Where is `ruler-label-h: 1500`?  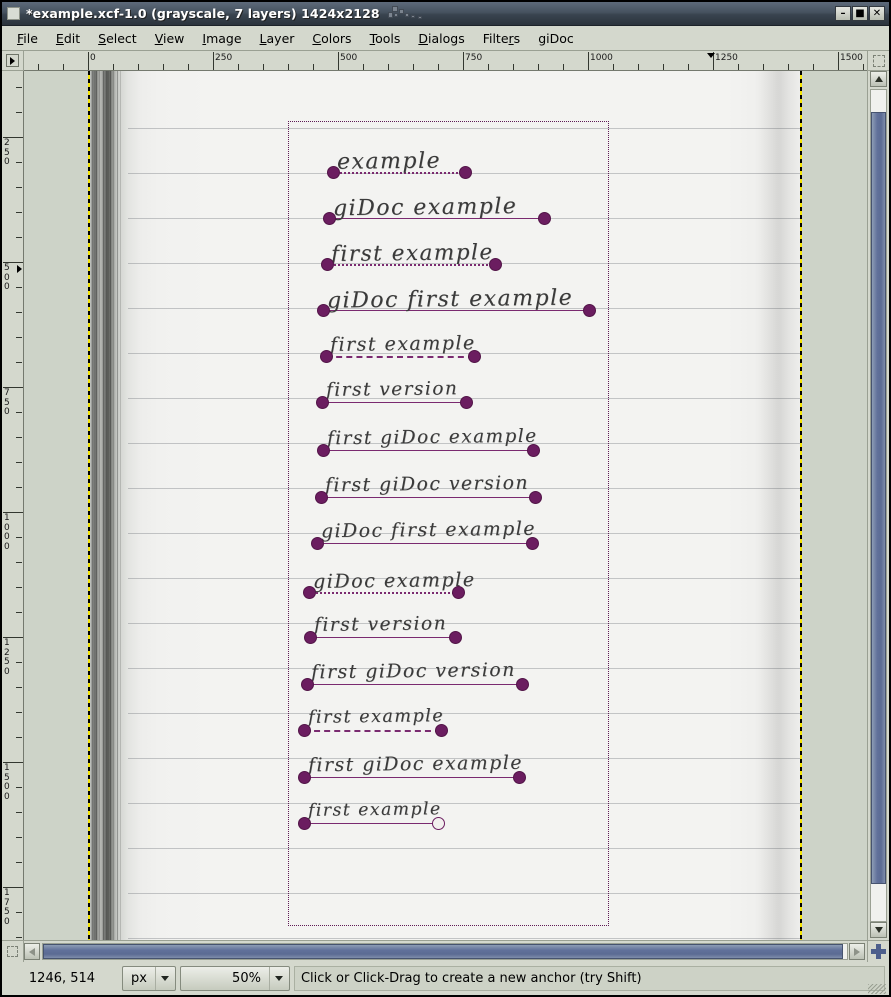 ruler-label-h: 1500 is located at coordinates (851, 58).